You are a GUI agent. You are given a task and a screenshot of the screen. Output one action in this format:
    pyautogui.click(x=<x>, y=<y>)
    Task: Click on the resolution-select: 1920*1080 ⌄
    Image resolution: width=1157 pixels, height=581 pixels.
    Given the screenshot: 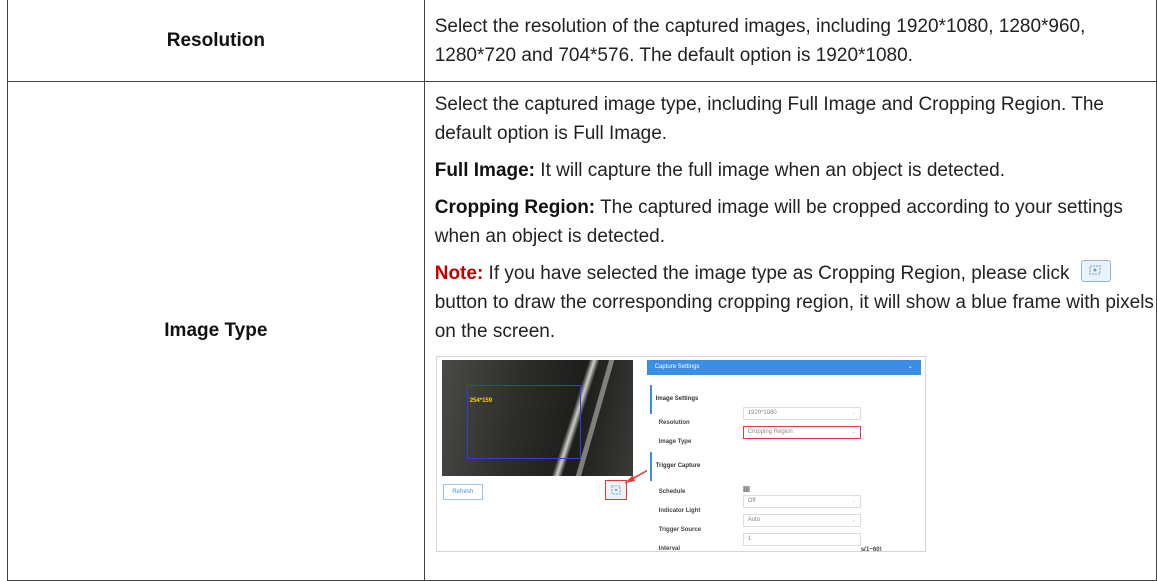 What is the action you would take?
    pyautogui.click(x=801, y=413)
    